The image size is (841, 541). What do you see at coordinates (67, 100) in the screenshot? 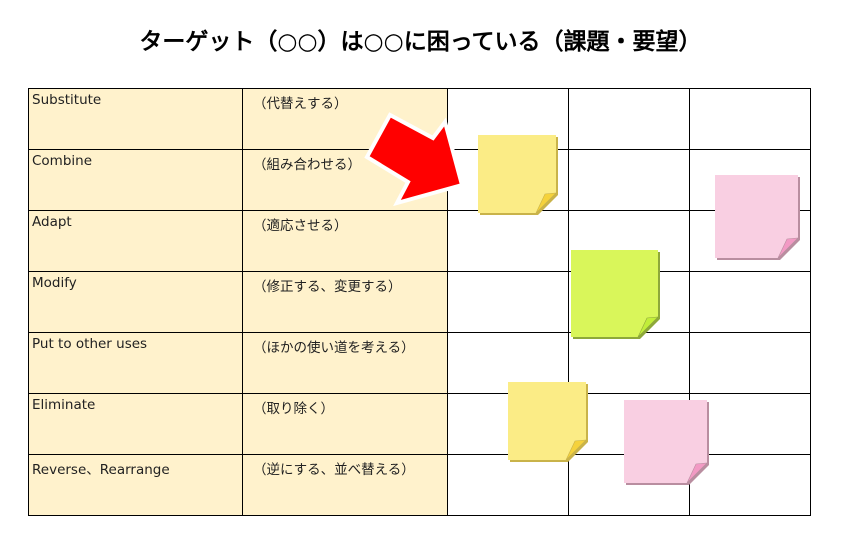
I see `technique-name: Substitute` at bounding box center [67, 100].